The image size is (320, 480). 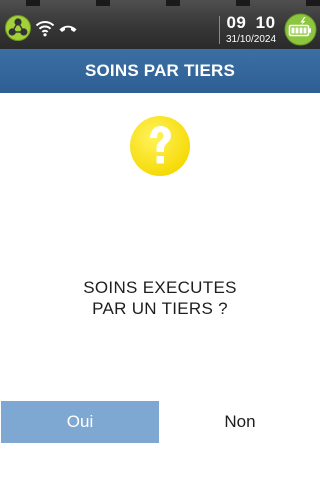 I want to click on status-bar: 09 10 31/10/2024, so click(x=160, y=24).